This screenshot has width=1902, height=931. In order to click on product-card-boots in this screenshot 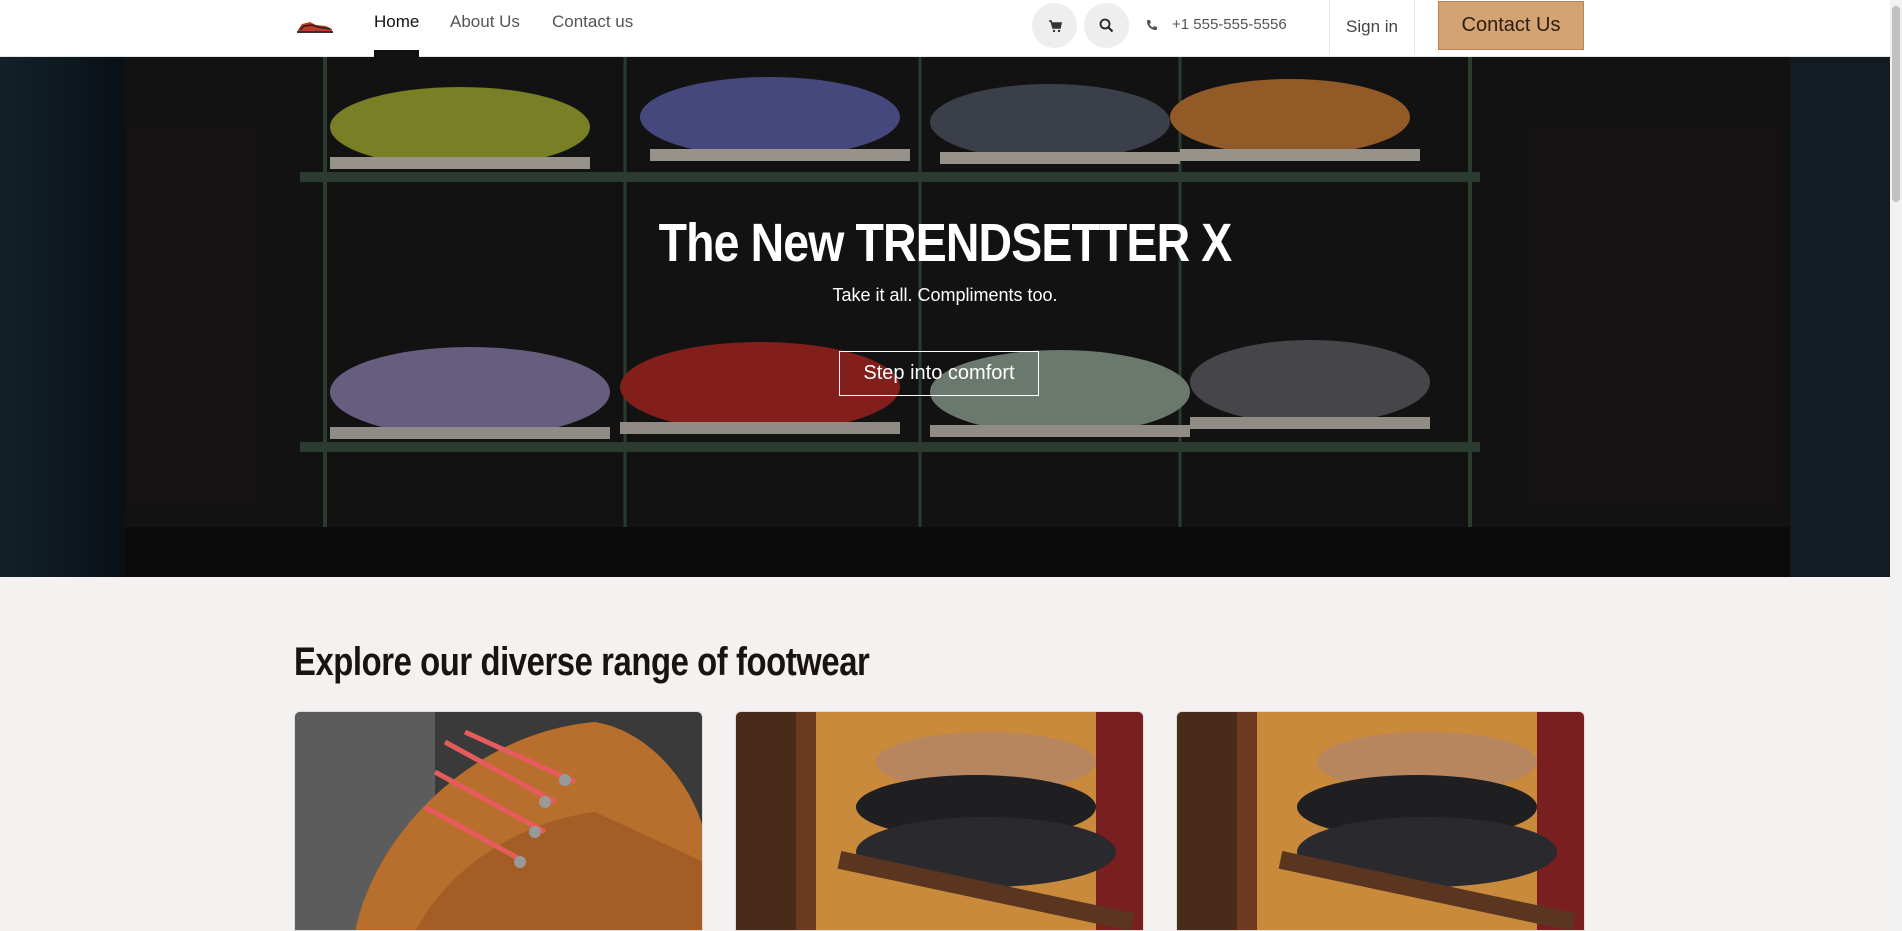, I will do `click(498, 821)`.